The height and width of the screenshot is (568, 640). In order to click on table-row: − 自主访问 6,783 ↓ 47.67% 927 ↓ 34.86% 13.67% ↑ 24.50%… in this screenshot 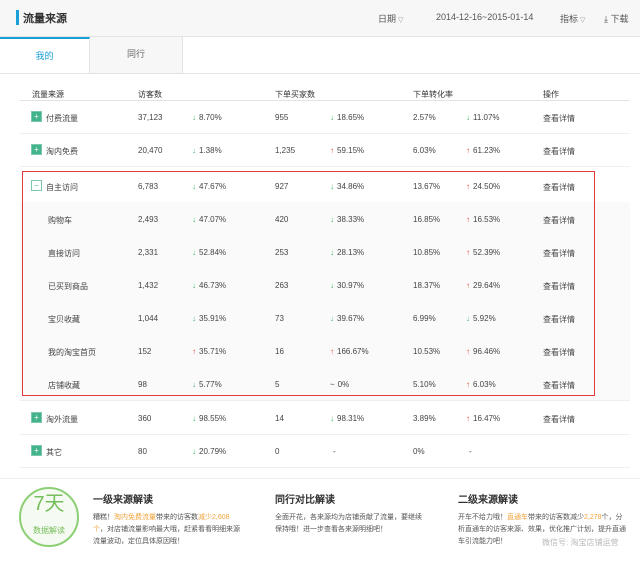, I will do `click(325, 186)`.